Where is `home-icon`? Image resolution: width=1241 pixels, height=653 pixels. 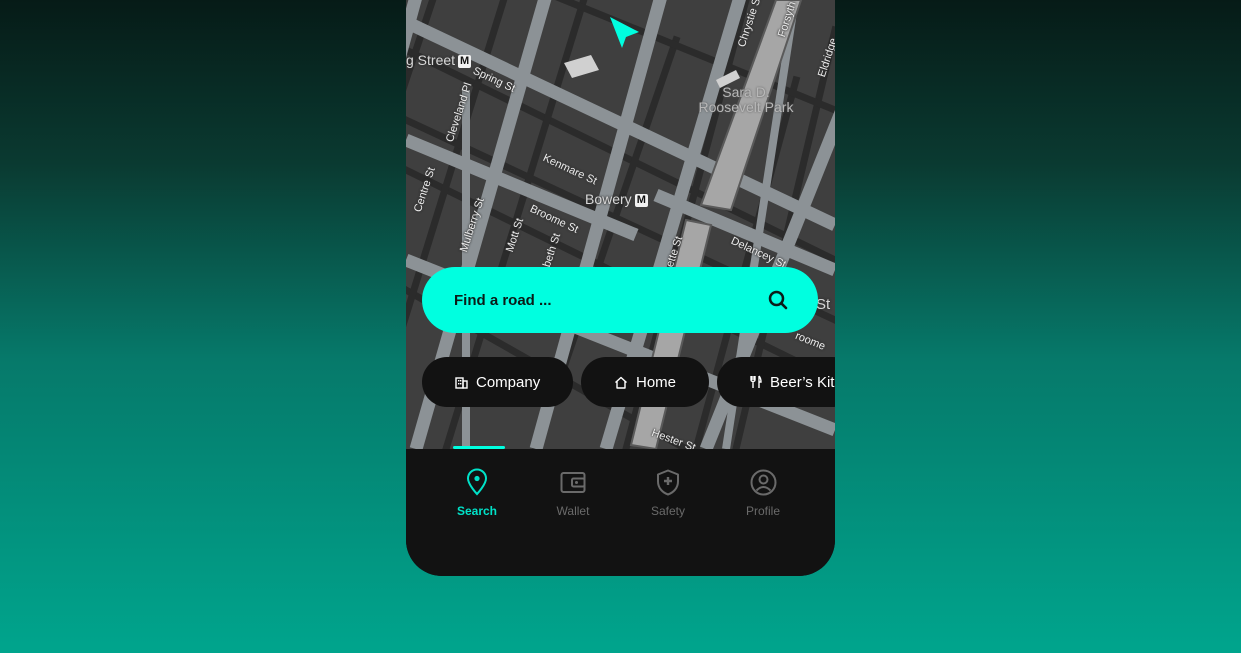 home-icon is located at coordinates (621, 382).